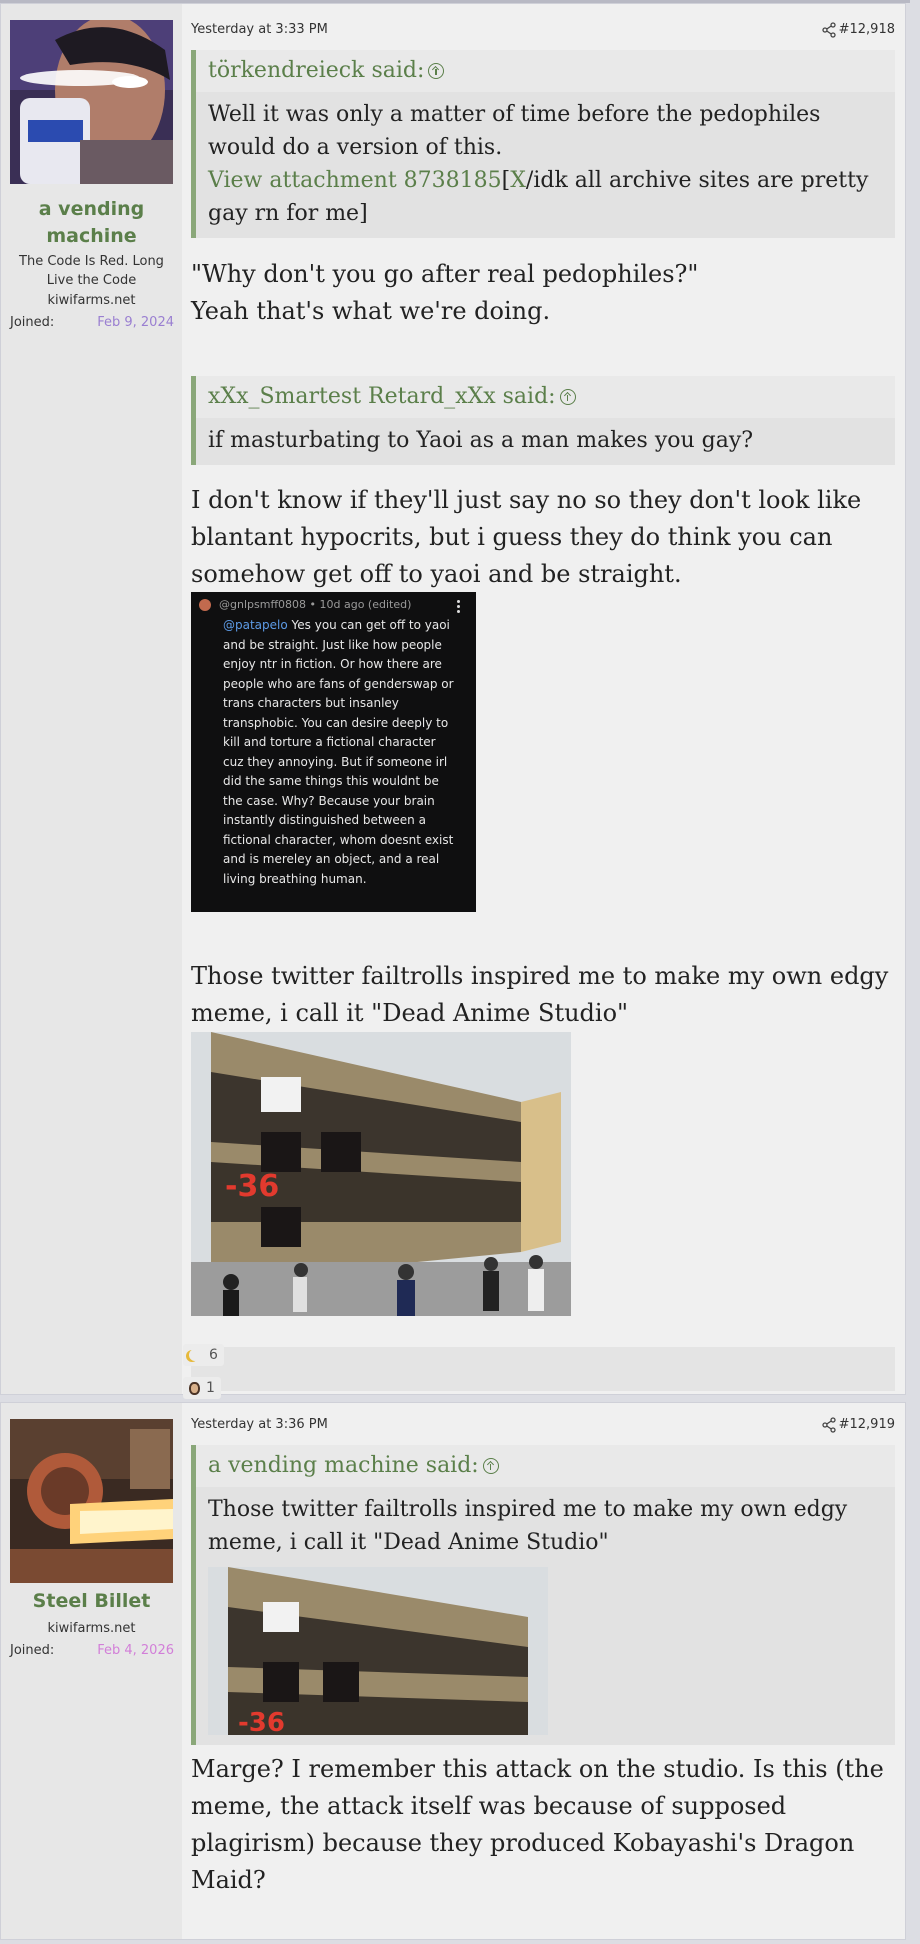 The image size is (920, 1944). I want to click on quote-header: xXx_Smartest Retard_xXx said:, so click(545, 397).